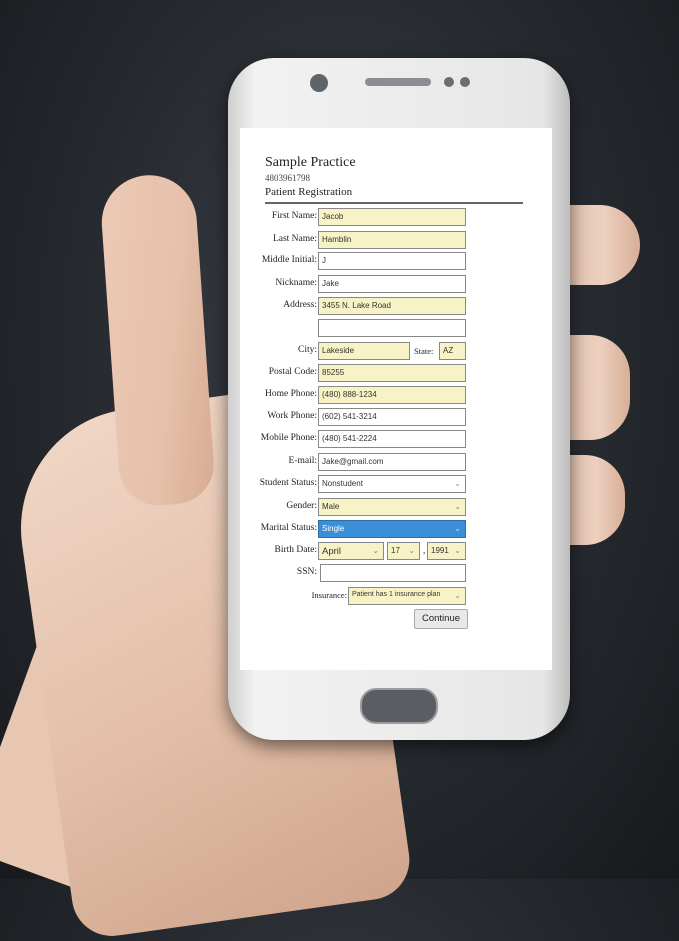  What do you see at coordinates (292, 416) in the screenshot?
I see `work-phone-label: Work Phone:` at bounding box center [292, 416].